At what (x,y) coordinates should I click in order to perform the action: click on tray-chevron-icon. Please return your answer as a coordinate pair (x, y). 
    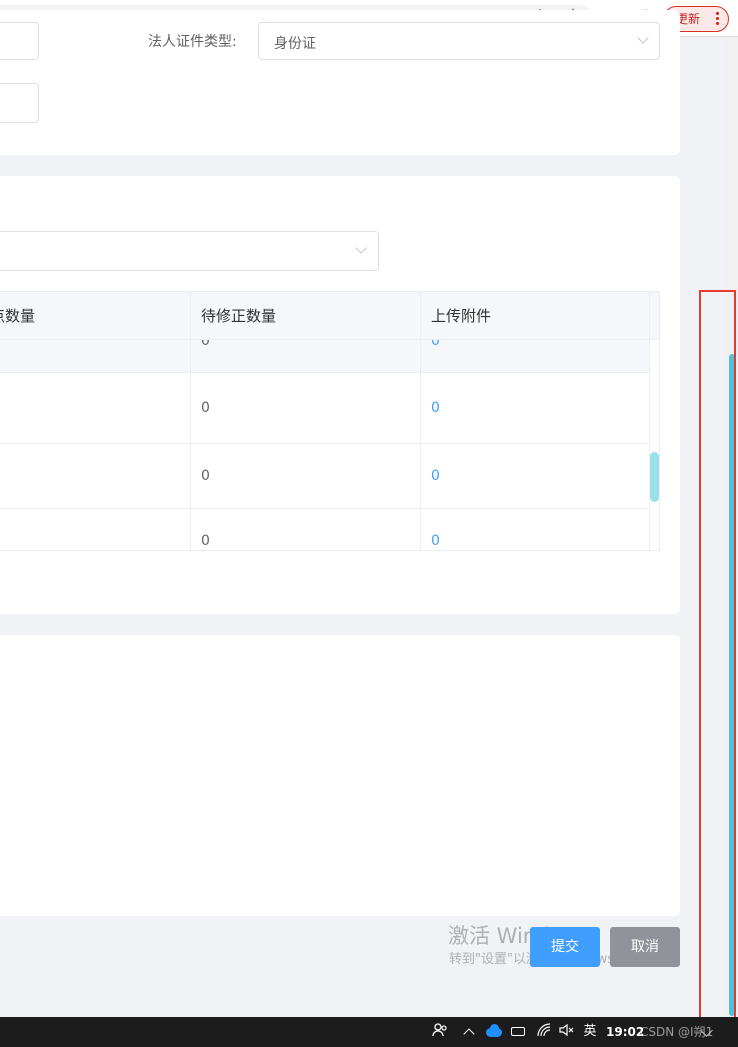
    Looking at the image, I should click on (469, 1032).